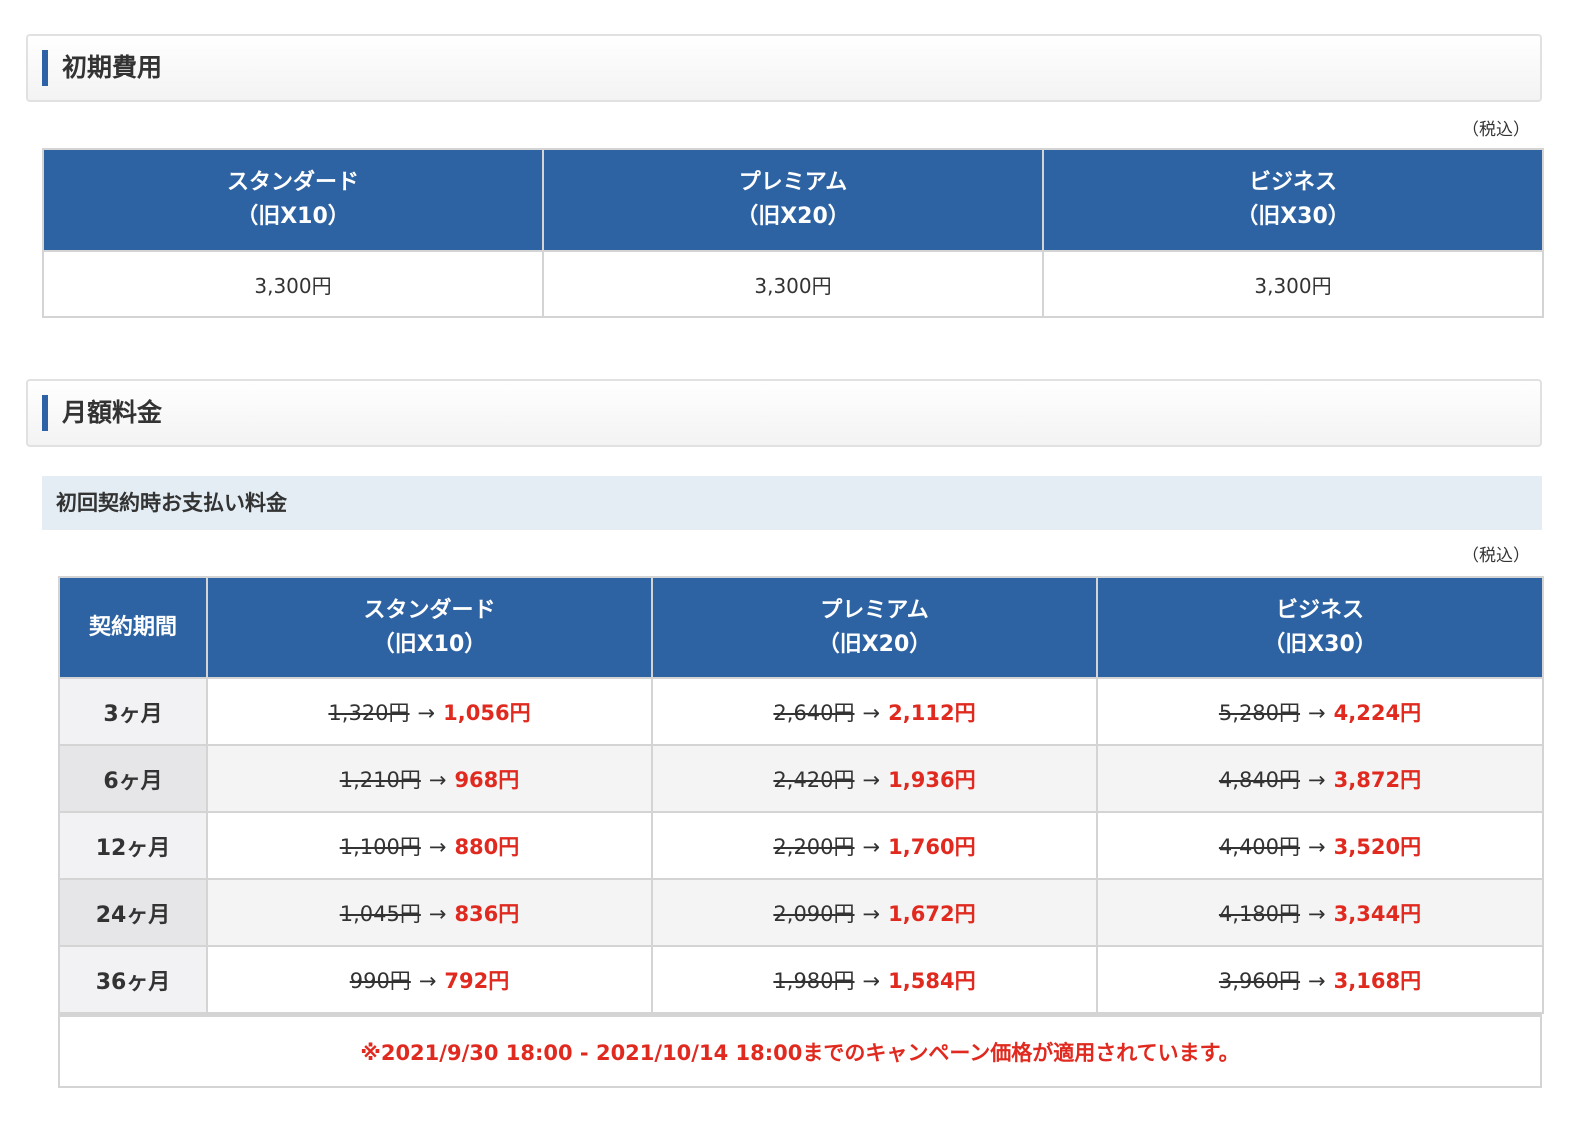 The height and width of the screenshot is (1144, 1588). What do you see at coordinates (1259, 980) in the screenshot?
I see `regular-price: 3,960円` at bounding box center [1259, 980].